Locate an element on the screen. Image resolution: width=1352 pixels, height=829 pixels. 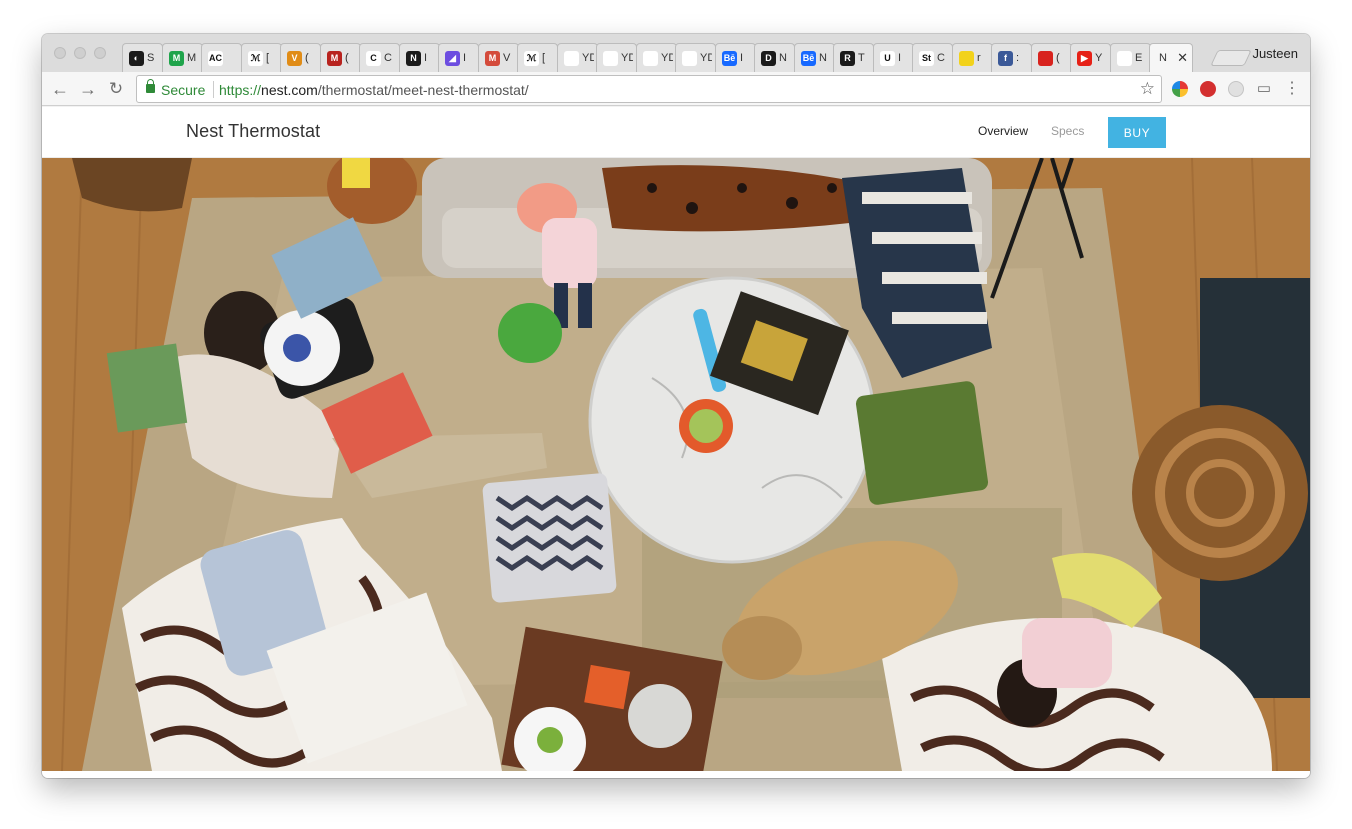
browser-tab: f: is located at coordinates (1011, 57).